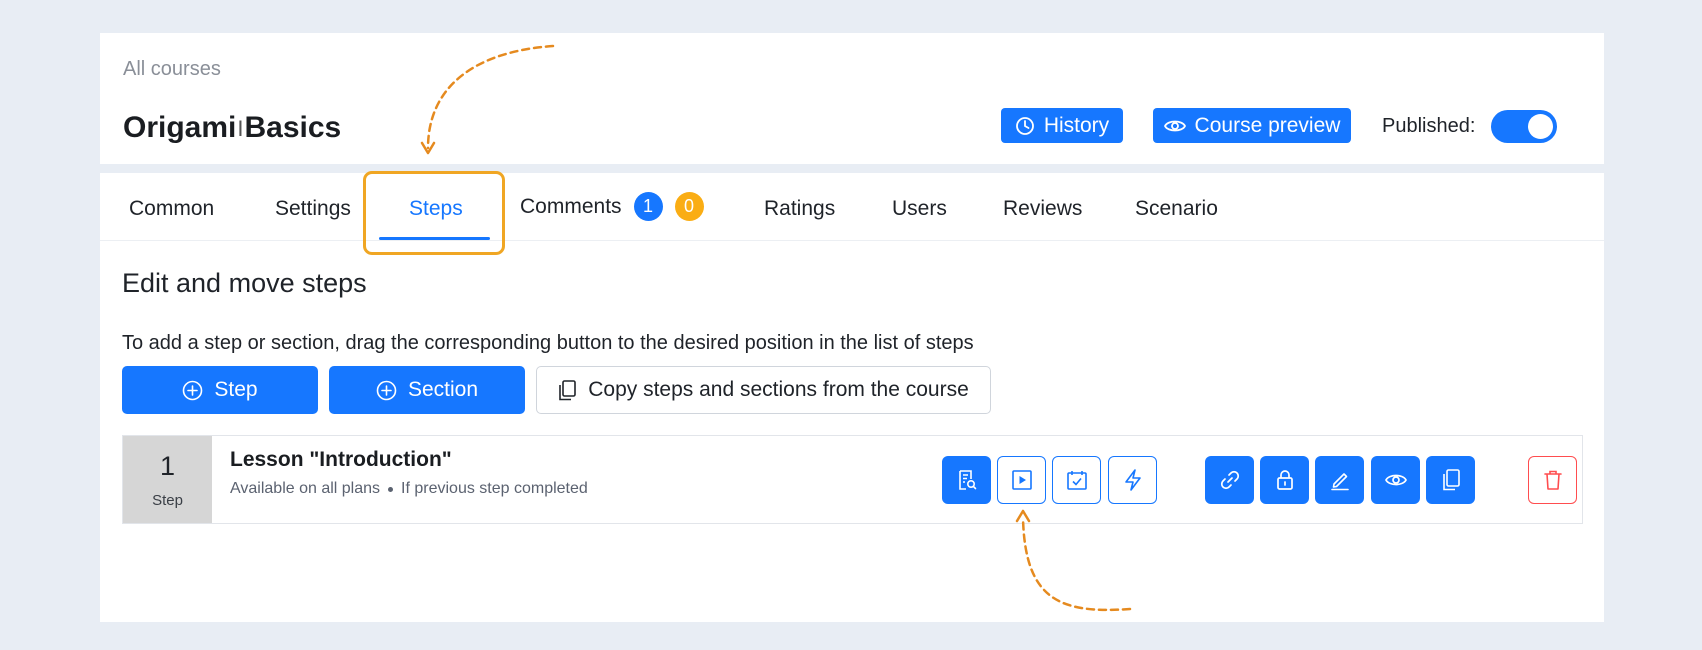 Image resolution: width=1702 pixels, height=650 pixels. Describe the element at coordinates (293, 127) in the screenshot. I see `title-part-2: Basics` at that location.